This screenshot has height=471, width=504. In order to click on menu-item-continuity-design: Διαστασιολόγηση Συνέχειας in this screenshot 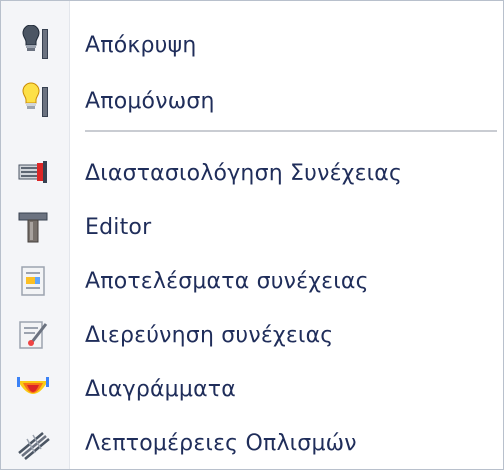, I will do `click(252, 173)`.